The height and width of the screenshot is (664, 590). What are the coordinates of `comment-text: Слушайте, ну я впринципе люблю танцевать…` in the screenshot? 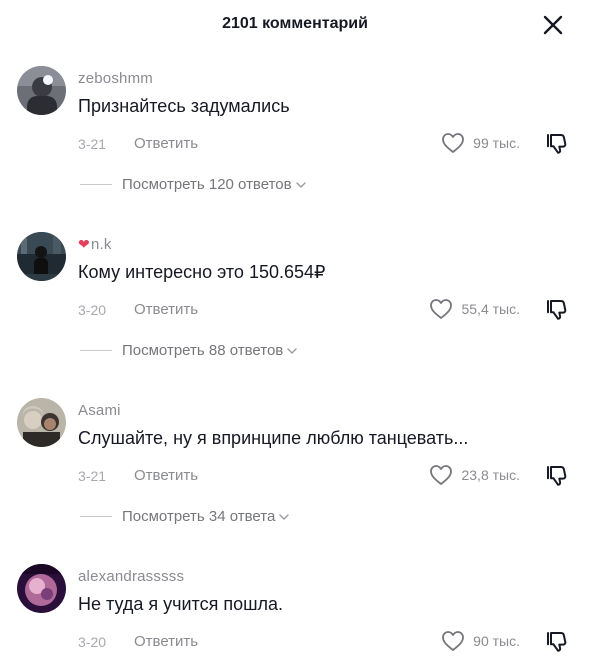 It's located at (273, 438).